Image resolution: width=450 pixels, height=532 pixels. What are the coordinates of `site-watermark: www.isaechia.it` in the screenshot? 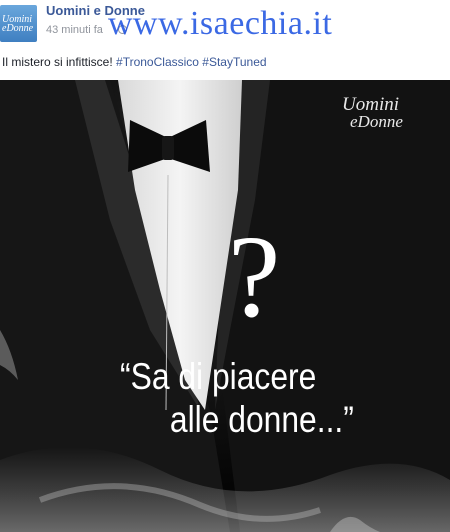 It's located at (220, 23).